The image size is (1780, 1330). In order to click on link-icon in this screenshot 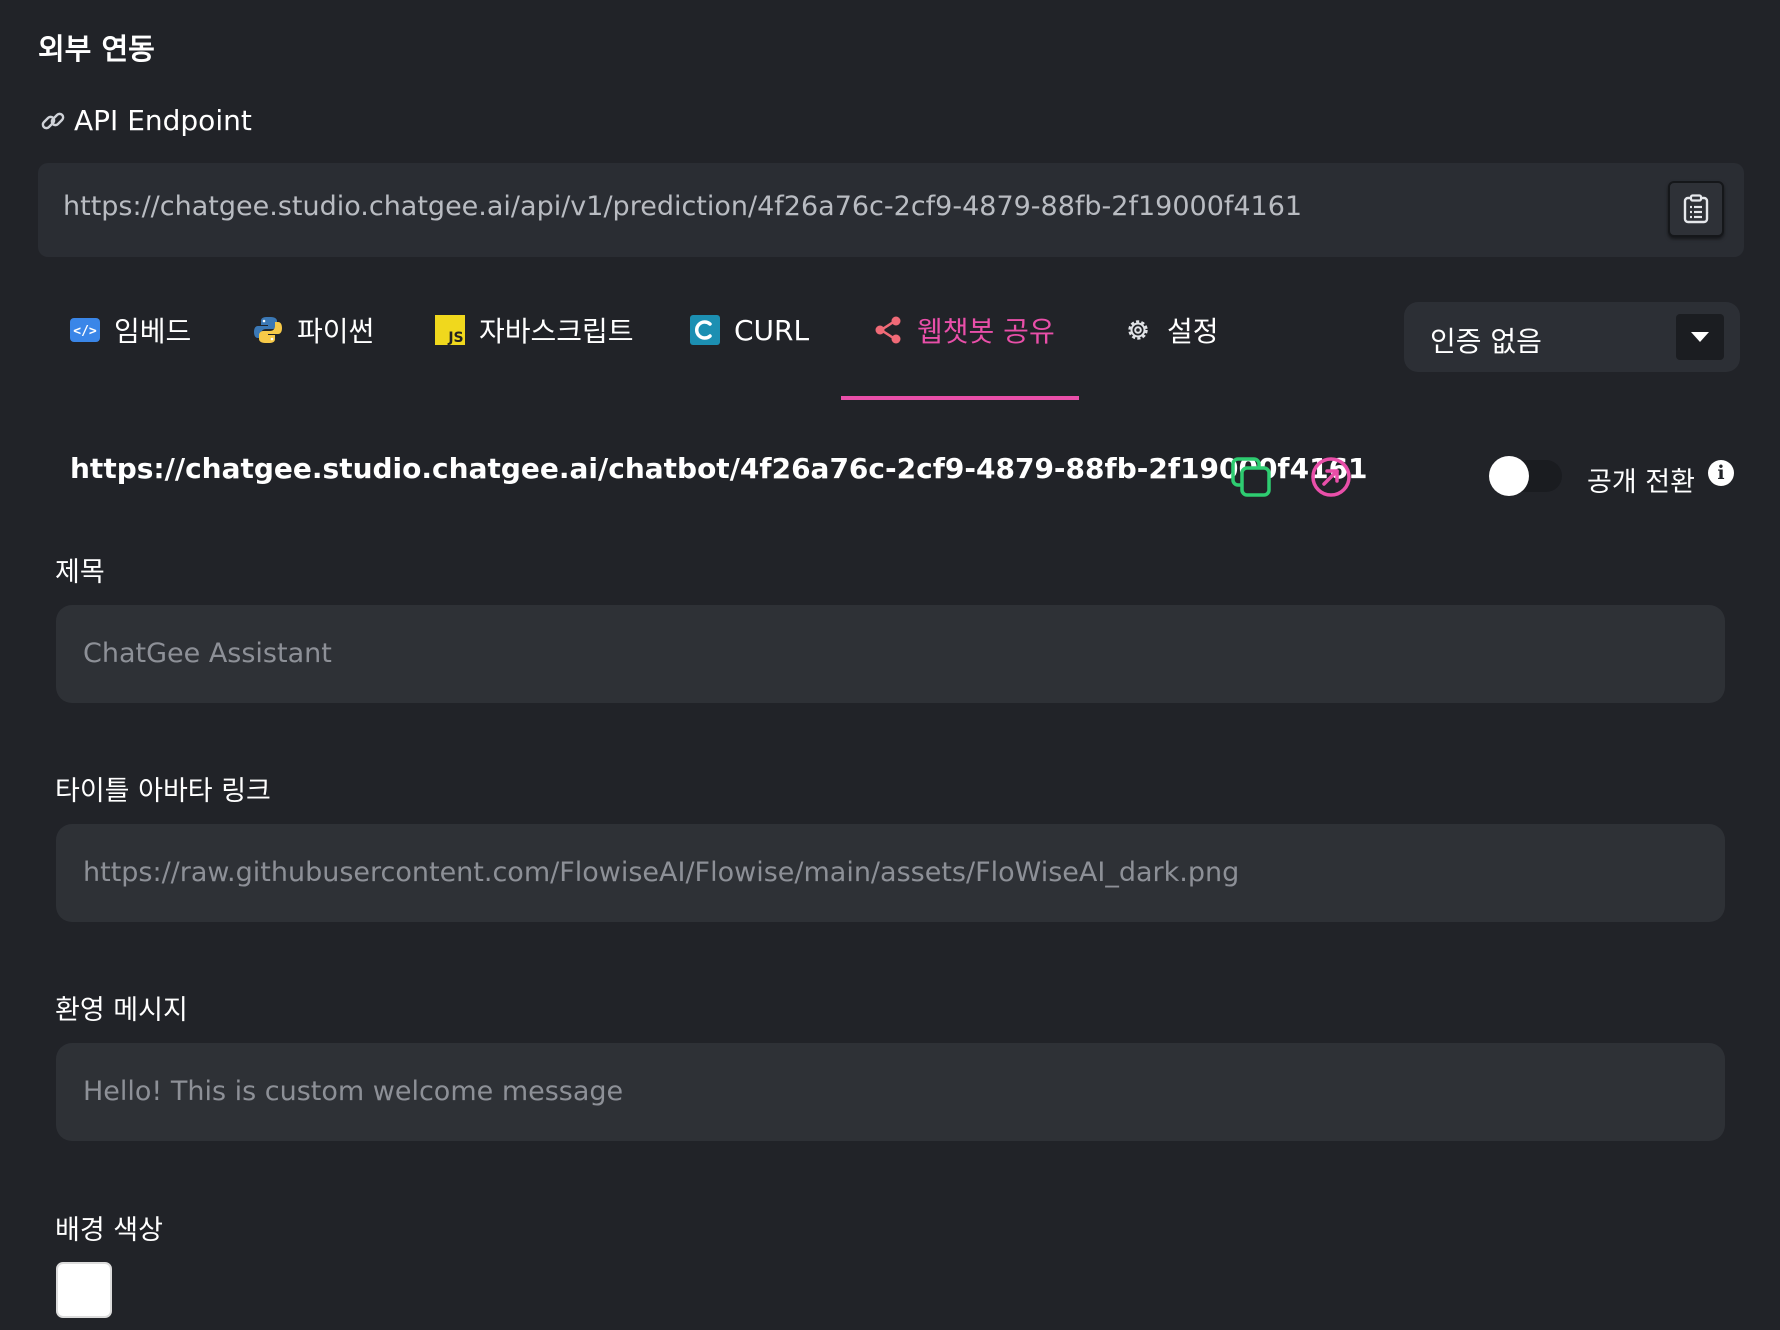, I will do `click(53, 121)`.